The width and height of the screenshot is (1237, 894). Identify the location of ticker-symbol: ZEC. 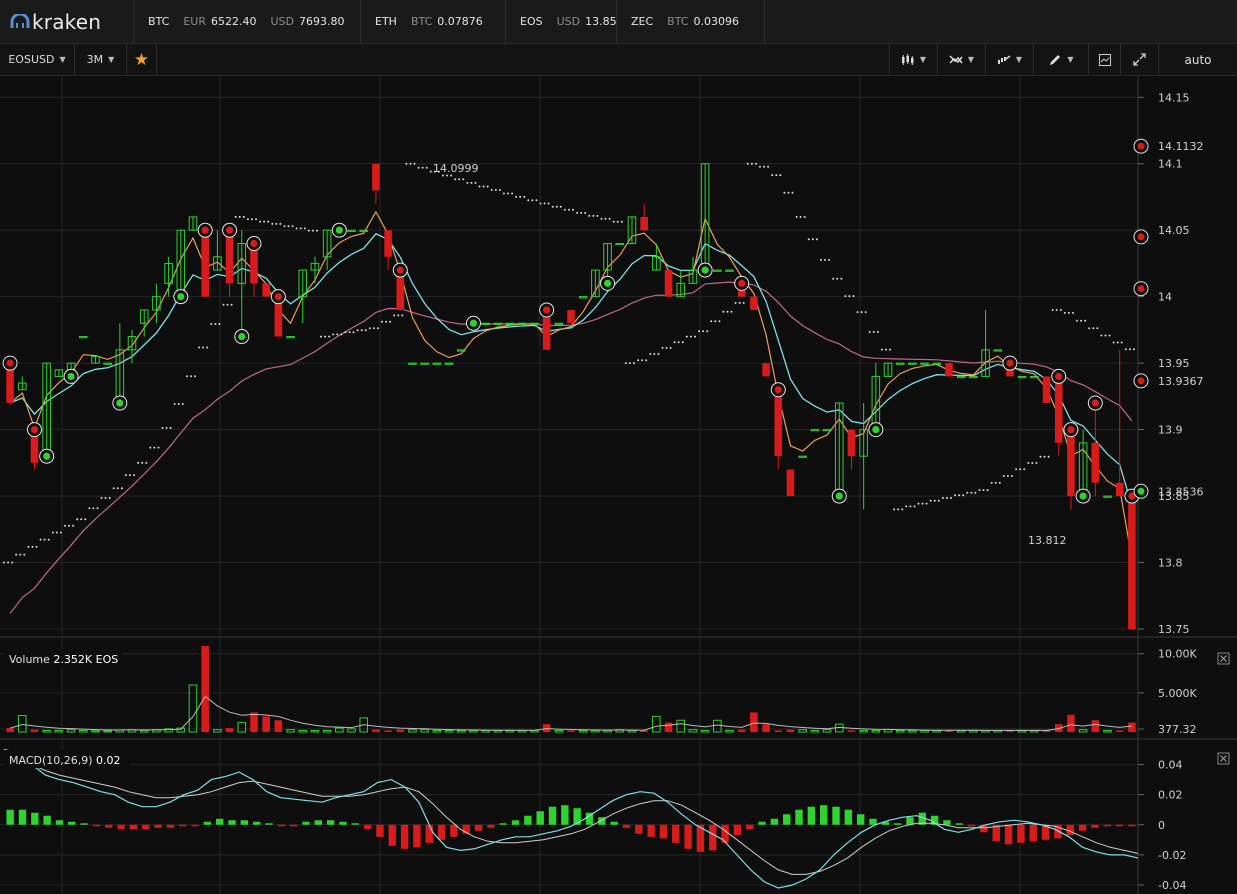
(642, 21).